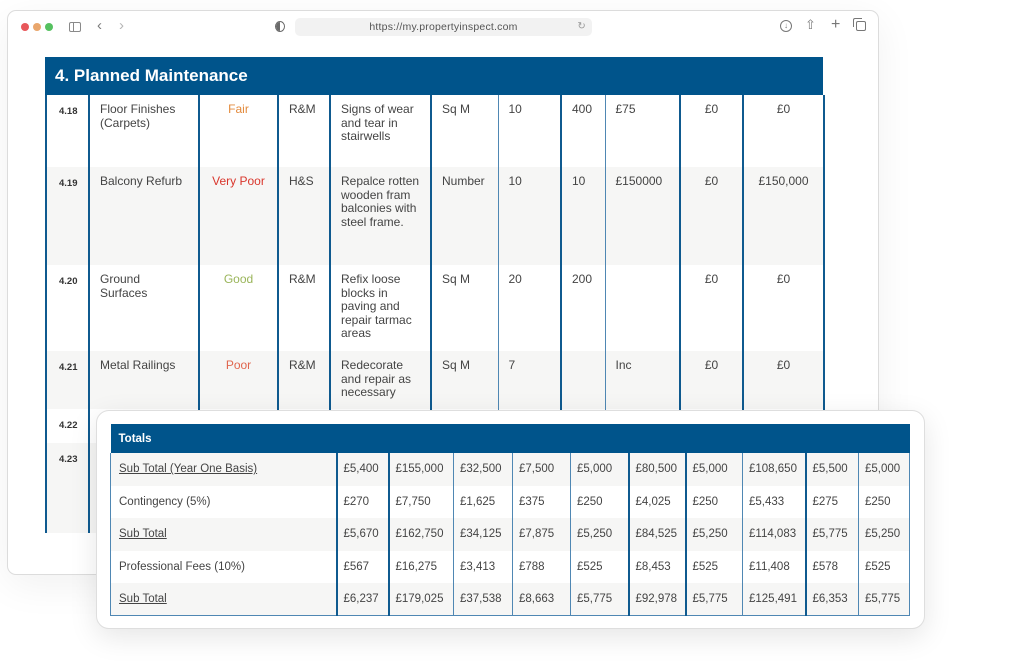 The width and height of the screenshot is (1024, 664). I want to click on totals-value-cell: £125,491, so click(774, 599).